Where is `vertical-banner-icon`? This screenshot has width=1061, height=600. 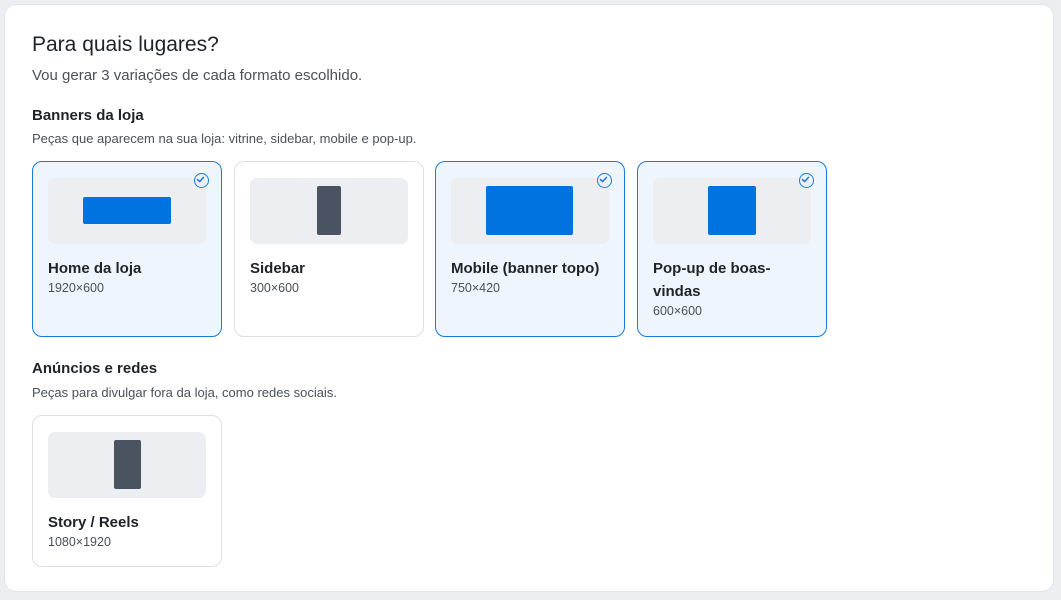 vertical-banner-icon is located at coordinates (329, 210).